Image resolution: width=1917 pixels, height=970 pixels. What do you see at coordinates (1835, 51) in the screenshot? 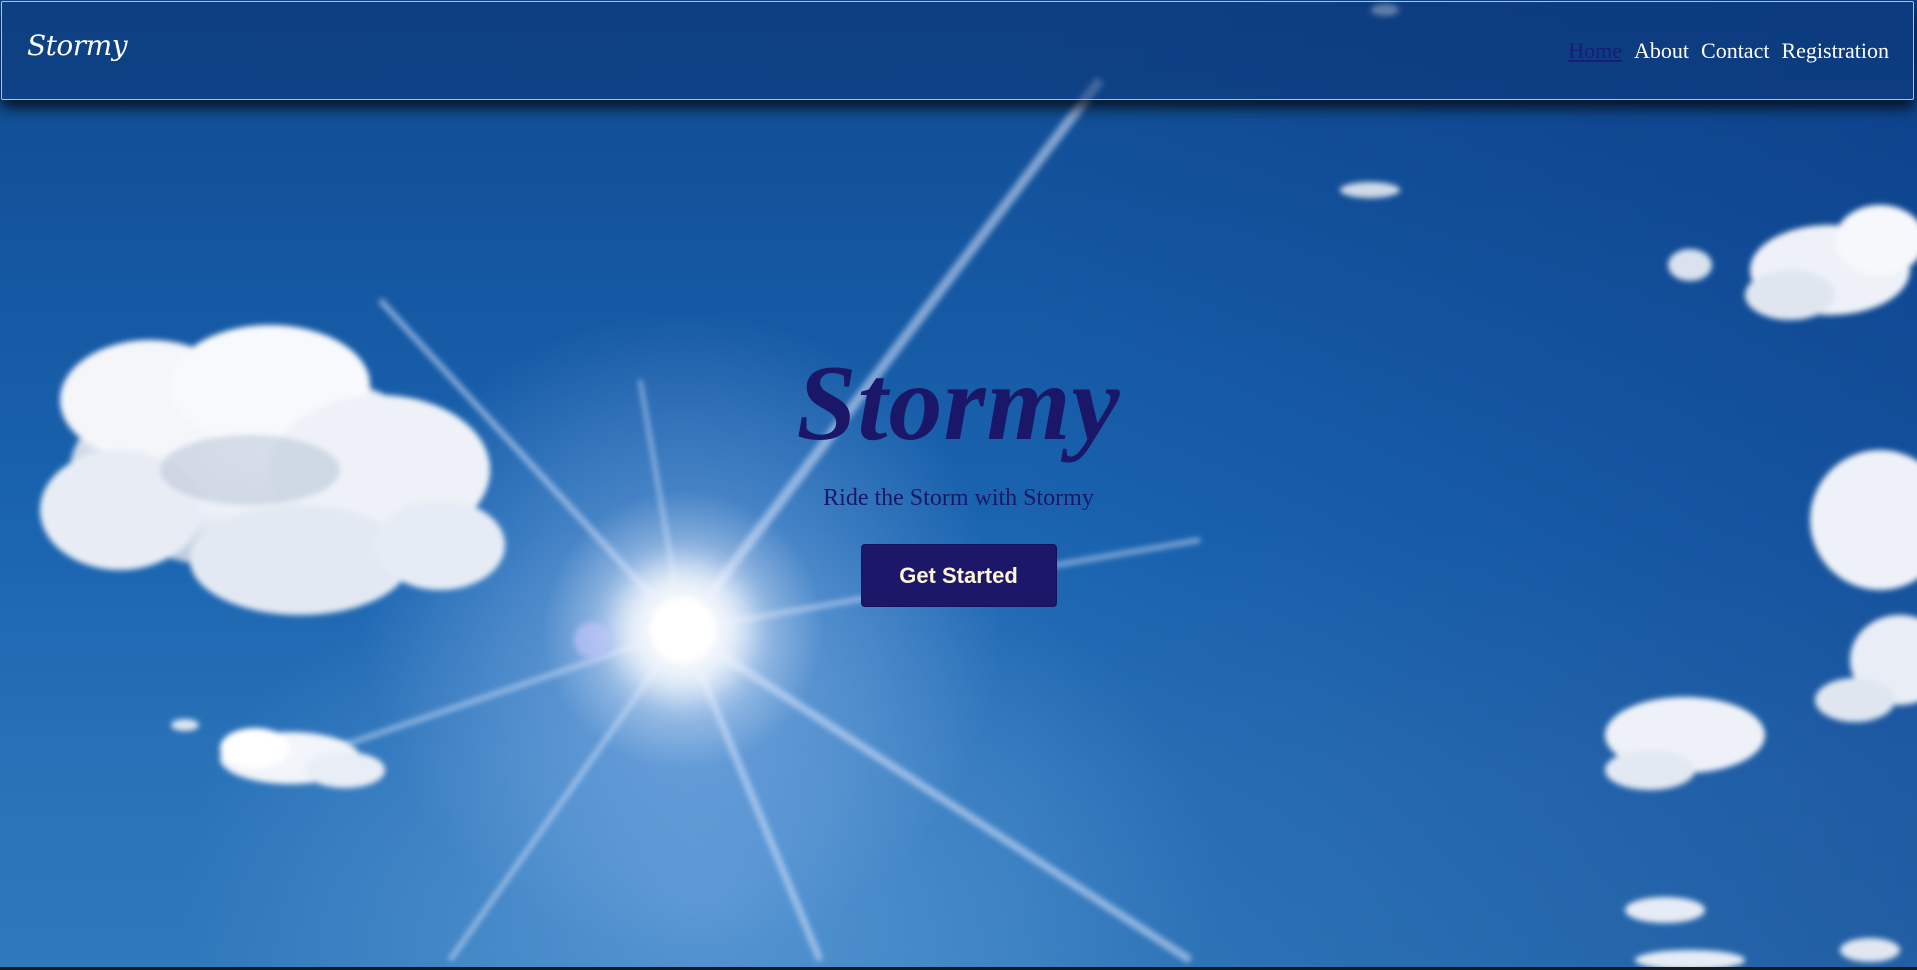
I see `nav-registration-link: Registration` at bounding box center [1835, 51].